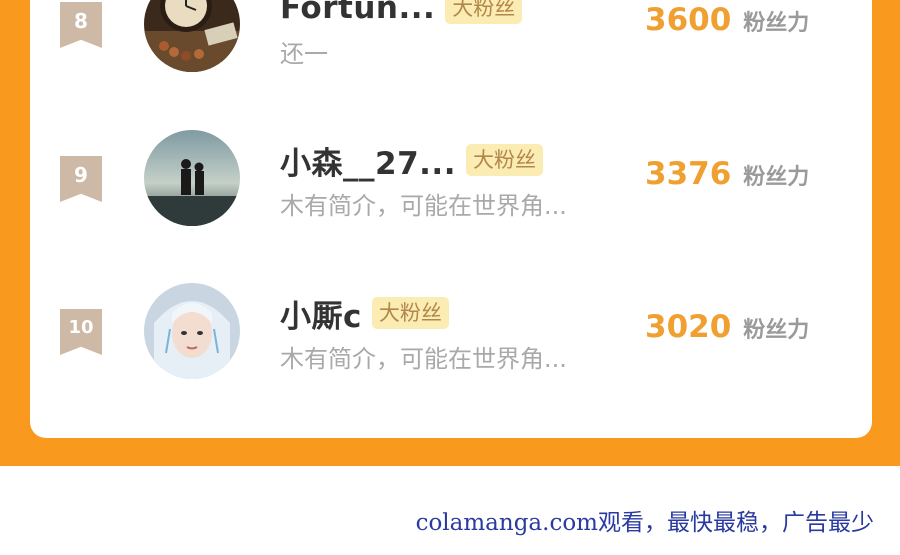  What do you see at coordinates (688, 327) in the screenshot?
I see `fan-power-value: 3020` at bounding box center [688, 327].